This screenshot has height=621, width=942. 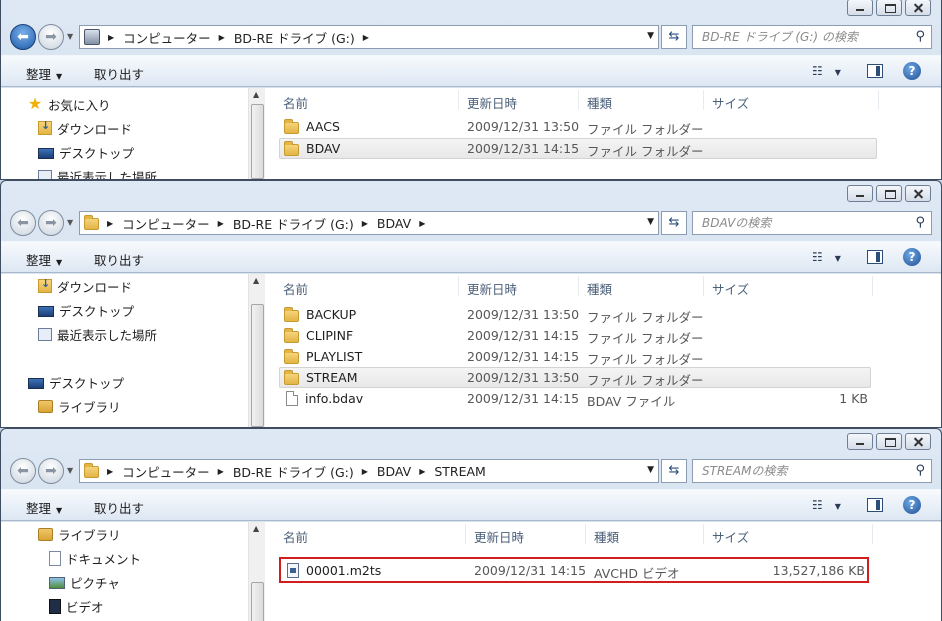 What do you see at coordinates (578, 148) in the screenshot?
I see `file-row-selected: BDAV 2009/12/31 14:15 ファイル フォルダー` at bounding box center [578, 148].